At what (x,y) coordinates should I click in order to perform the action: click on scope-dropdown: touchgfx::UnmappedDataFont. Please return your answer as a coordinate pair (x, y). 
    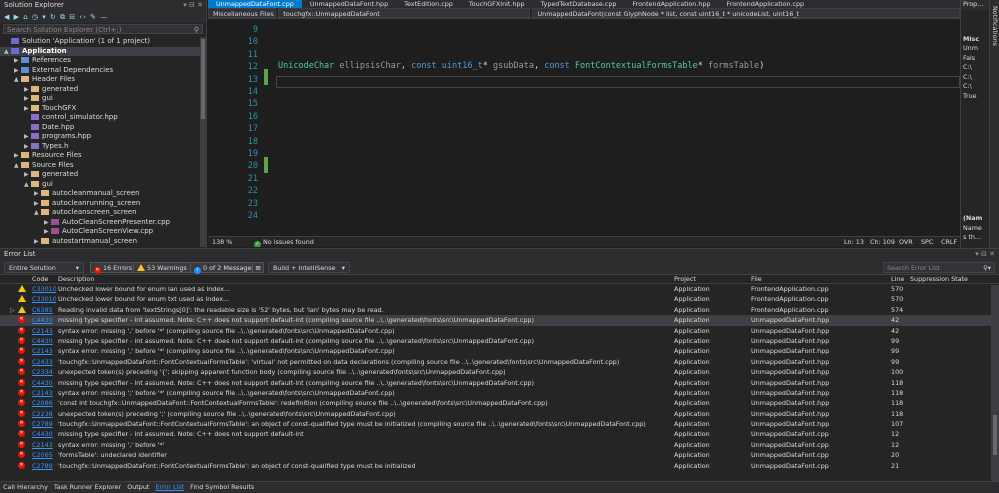
    Looking at the image, I should click on (404, 13).